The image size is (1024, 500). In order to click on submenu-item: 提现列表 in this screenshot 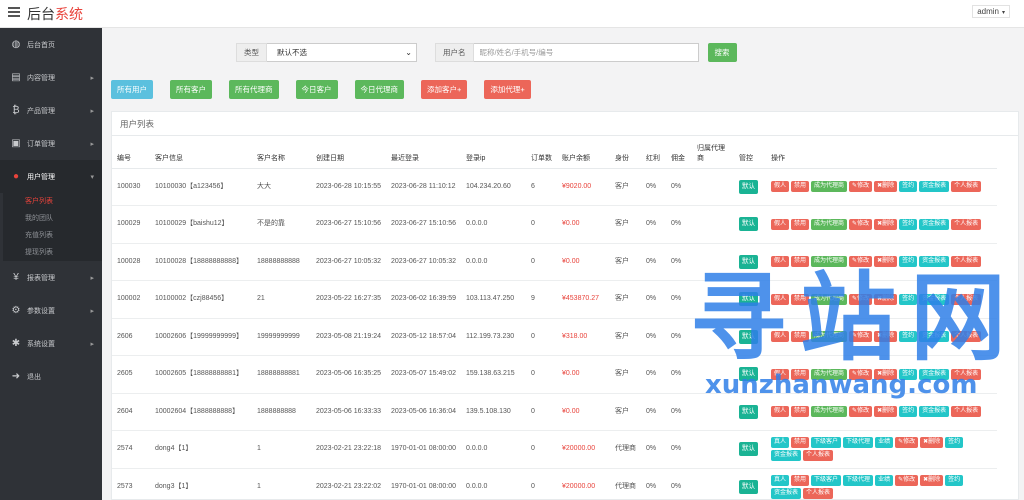, I will do `click(52, 252)`.